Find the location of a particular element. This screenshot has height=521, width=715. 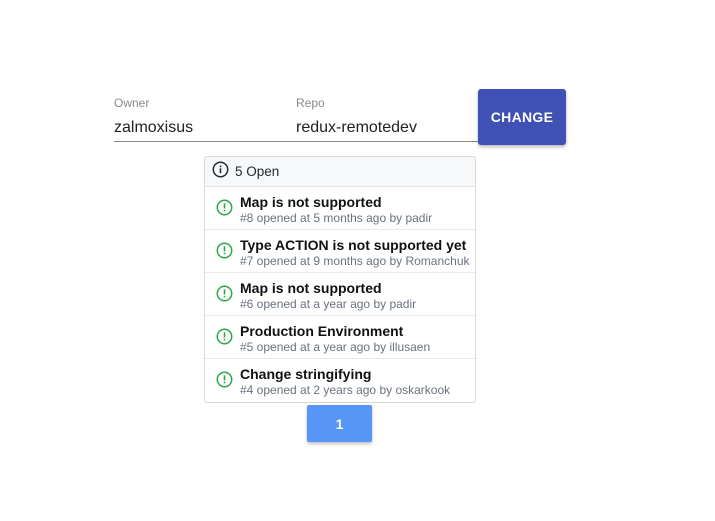

page-1-button: 1 is located at coordinates (339, 423).